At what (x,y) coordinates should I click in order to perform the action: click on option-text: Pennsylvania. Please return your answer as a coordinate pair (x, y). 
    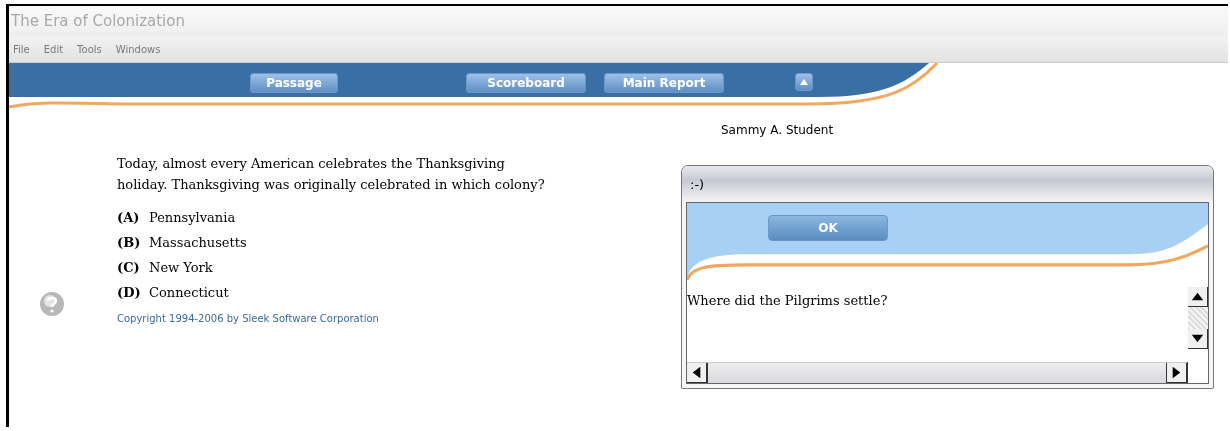
    Looking at the image, I should click on (192, 217).